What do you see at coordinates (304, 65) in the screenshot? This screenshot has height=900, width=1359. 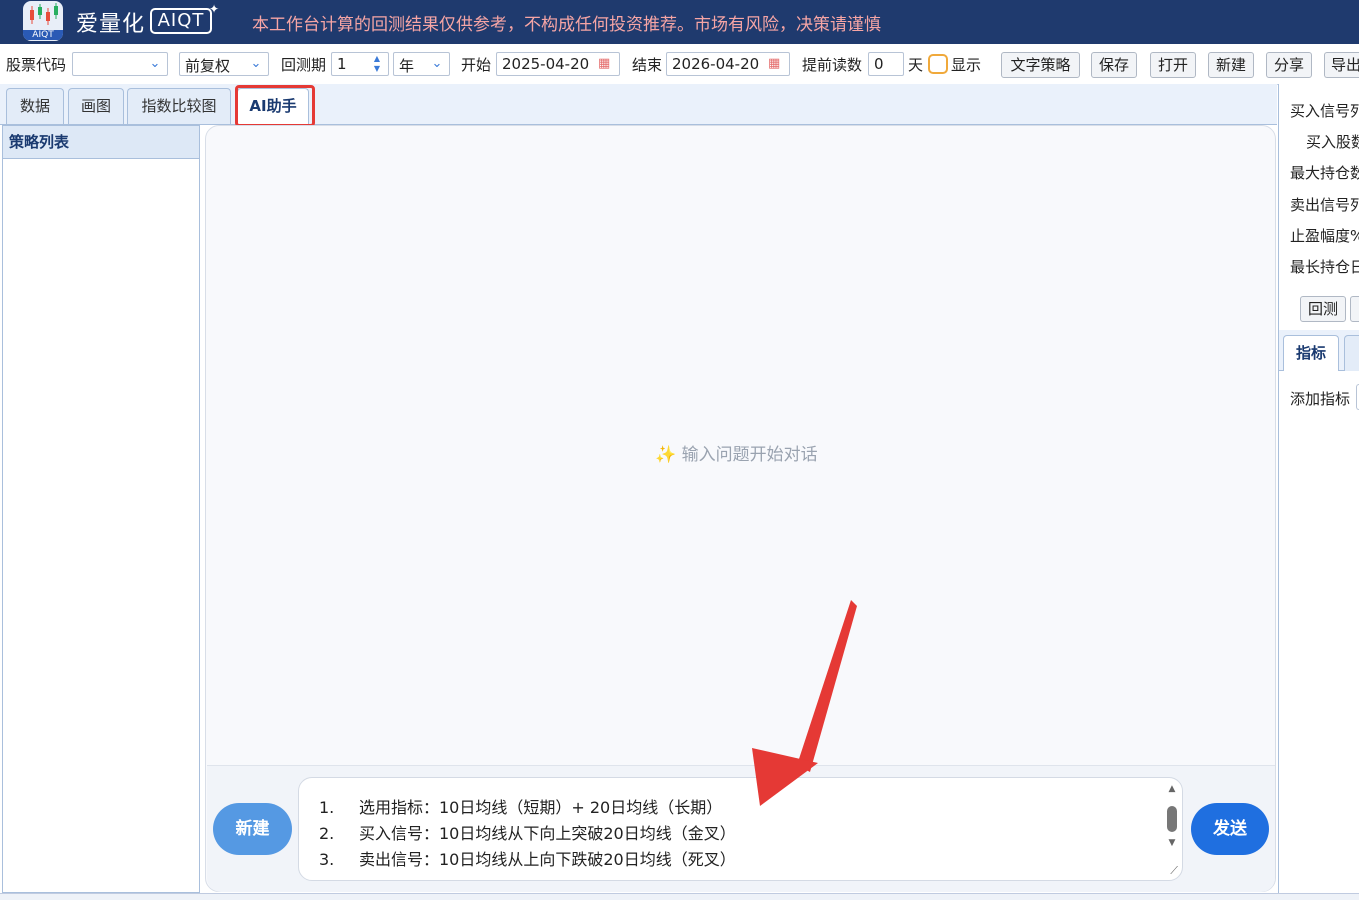 I see `period-label: 回测期` at bounding box center [304, 65].